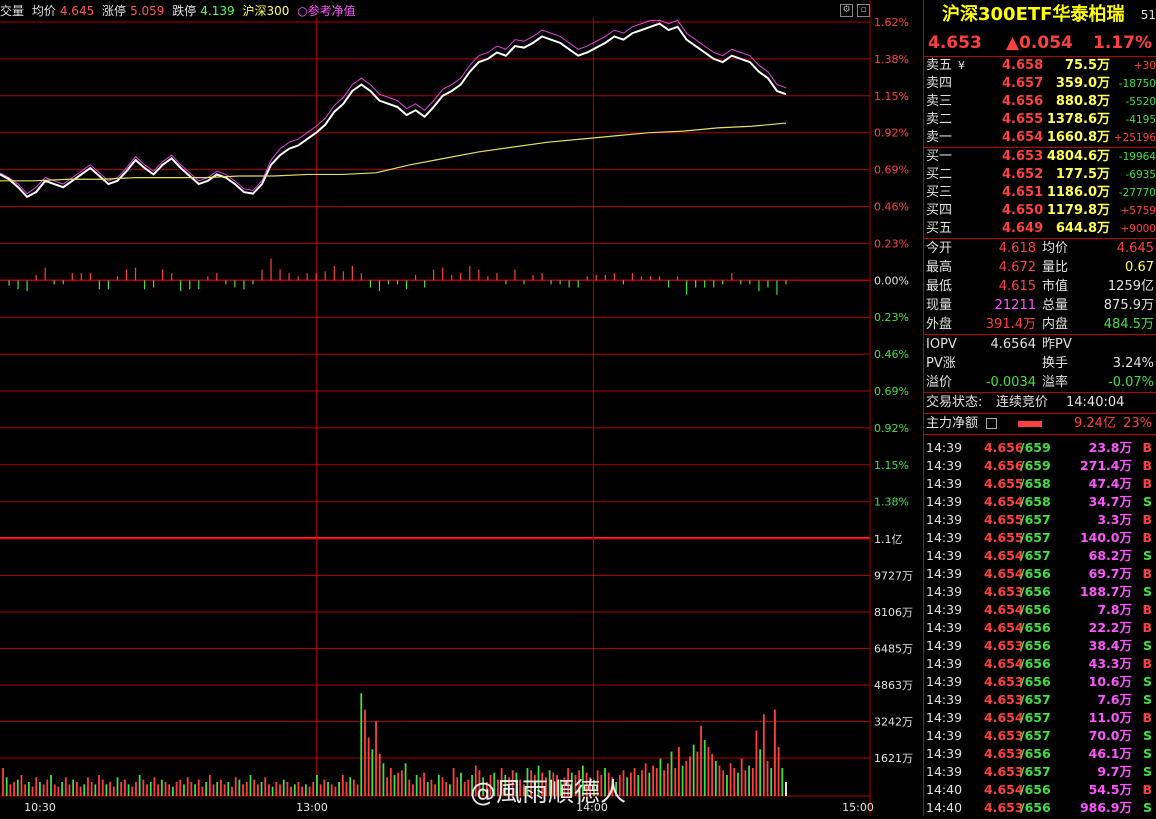  I want to click on stat-value: 875.9万, so click(1128, 305).